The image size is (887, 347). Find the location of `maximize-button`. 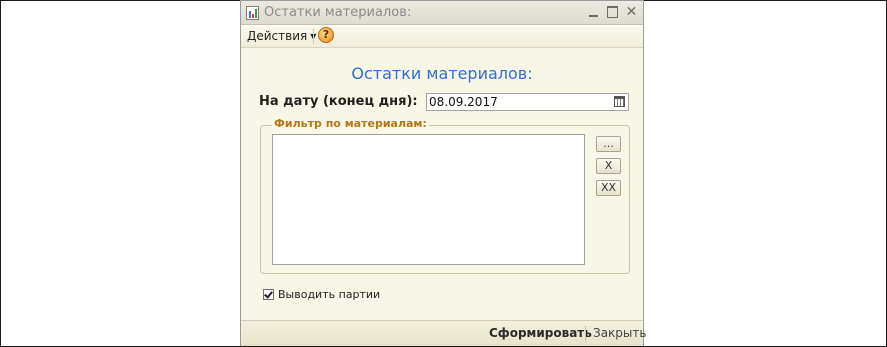

maximize-button is located at coordinates (612, 12).